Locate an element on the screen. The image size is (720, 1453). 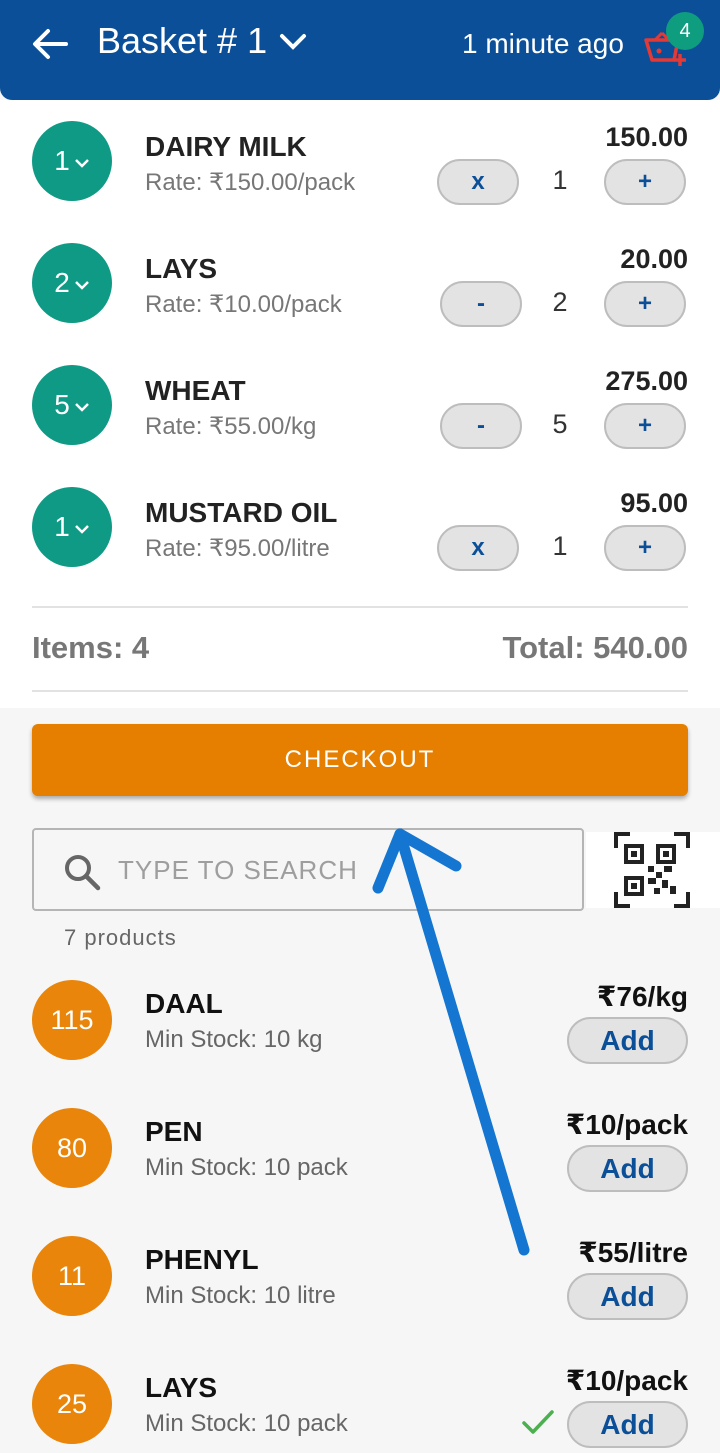
basket-total: Total: 540.00 is located at coordinates (595, 647).